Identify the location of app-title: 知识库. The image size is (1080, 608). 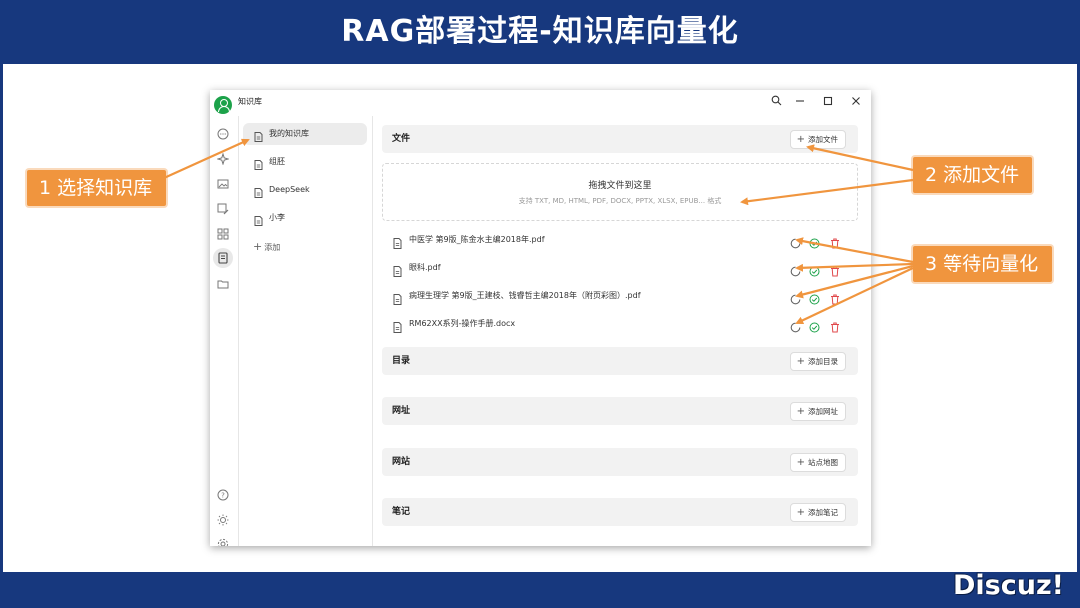
(250, 101).